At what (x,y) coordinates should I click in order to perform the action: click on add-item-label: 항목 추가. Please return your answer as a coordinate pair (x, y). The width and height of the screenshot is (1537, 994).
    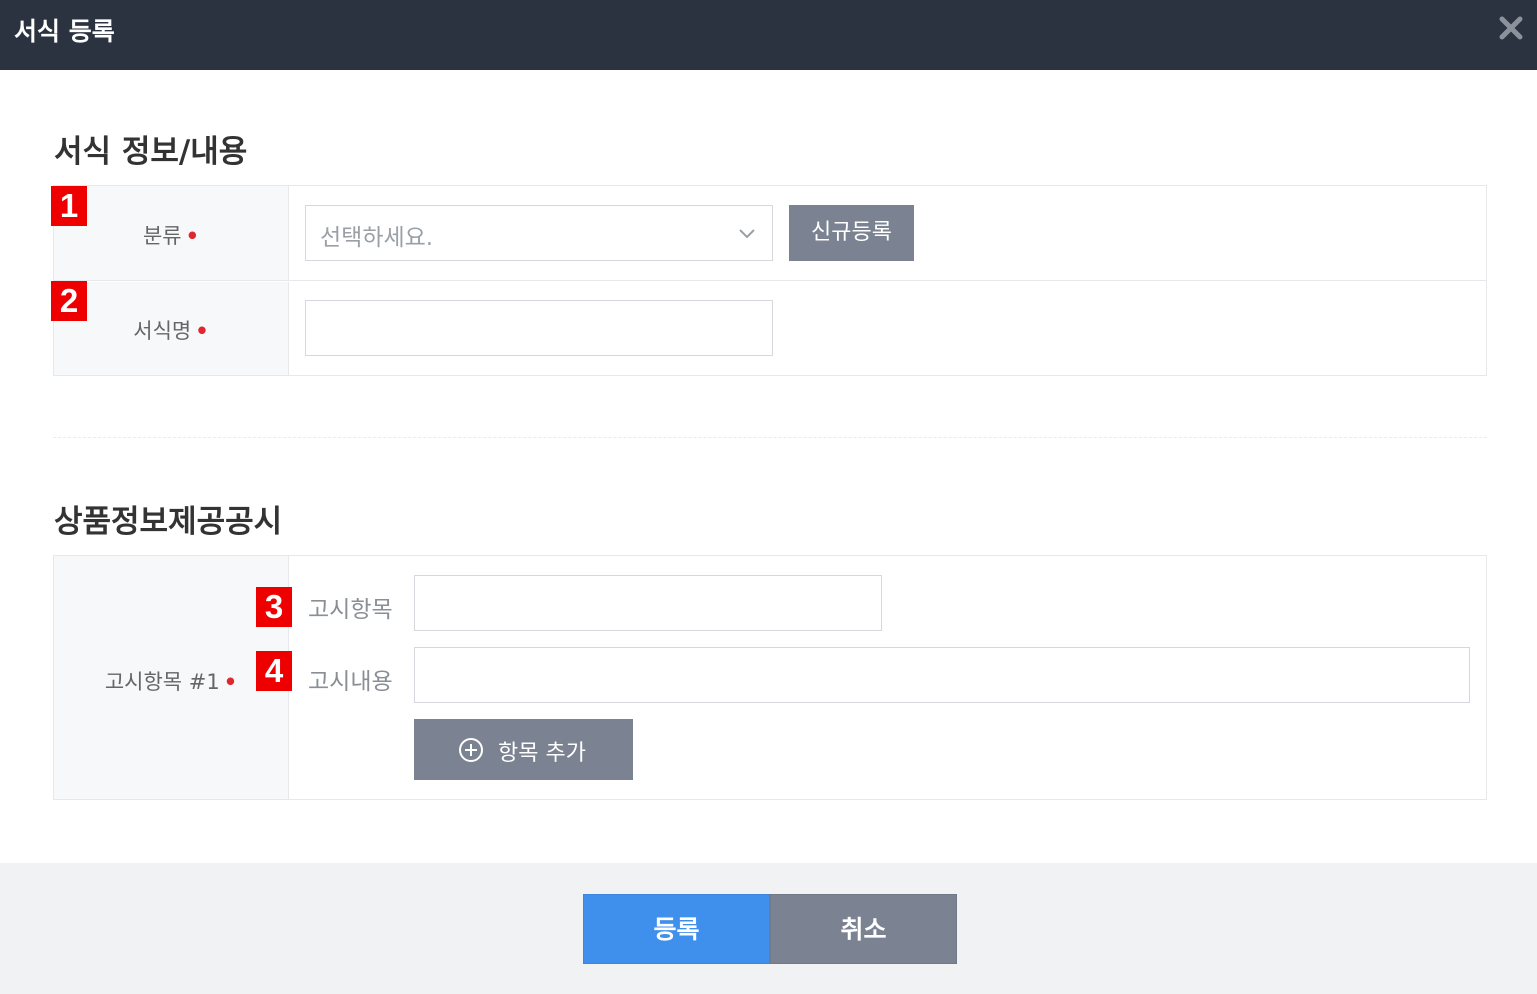
    Looking at the image, I should click on (542, 753).